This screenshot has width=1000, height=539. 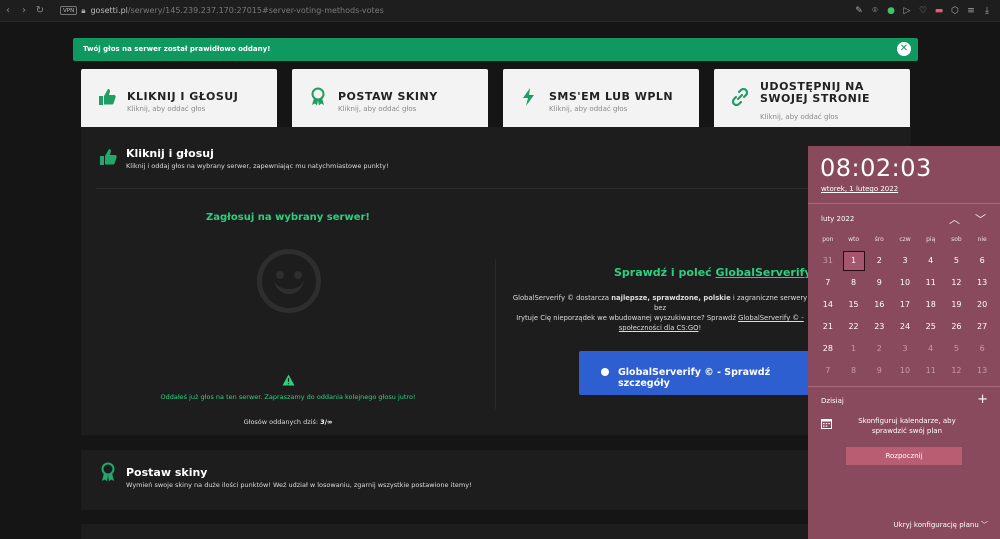 What do you see at coordinates (982, 327) in the screenshot?
I see `calendar-day: 27` at bounding box center [982, 327].